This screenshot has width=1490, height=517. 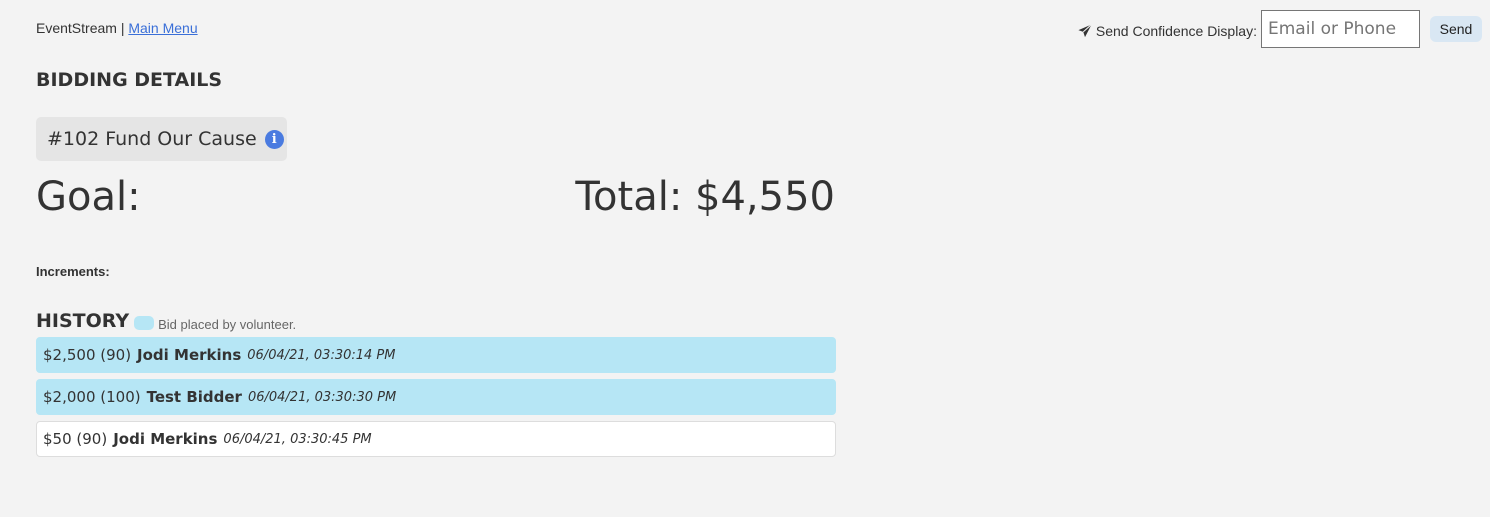 What do you see at coordinates (321, 355) in the screenshot?
I see `bid-time: 06/04/21, 03:30:14 PM` at bounding box center [321, 355].